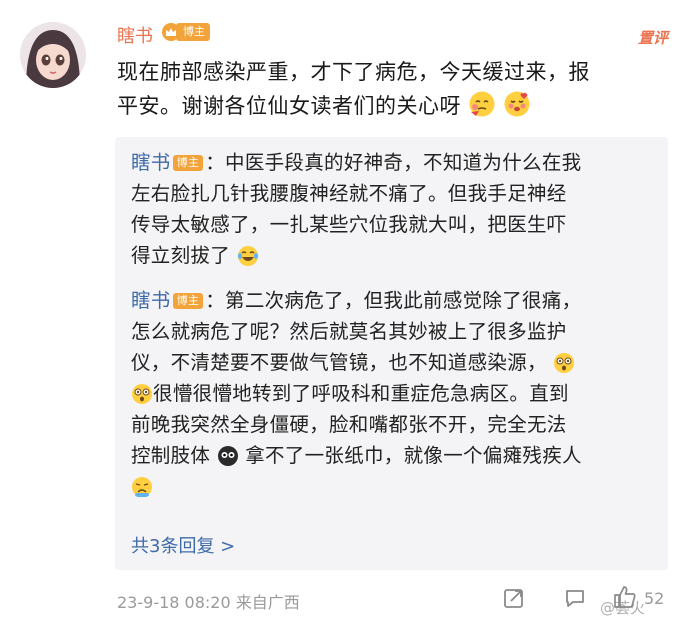  What do you see at coordinates (349, 224) in the screenshot?
I see `reply-text: 传导太敏感了，一扎某些穴位我就大叫，把医生吓` at bounding box center [349, 224].